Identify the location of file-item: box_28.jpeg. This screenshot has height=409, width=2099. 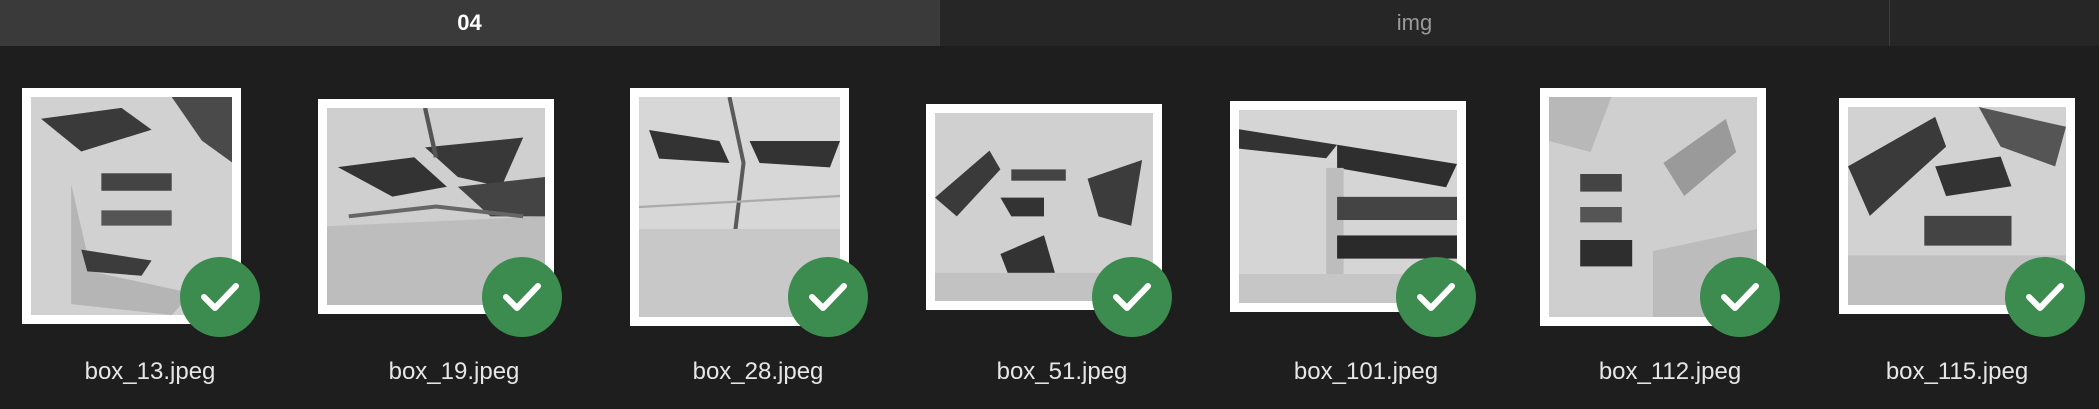
(758, 227).